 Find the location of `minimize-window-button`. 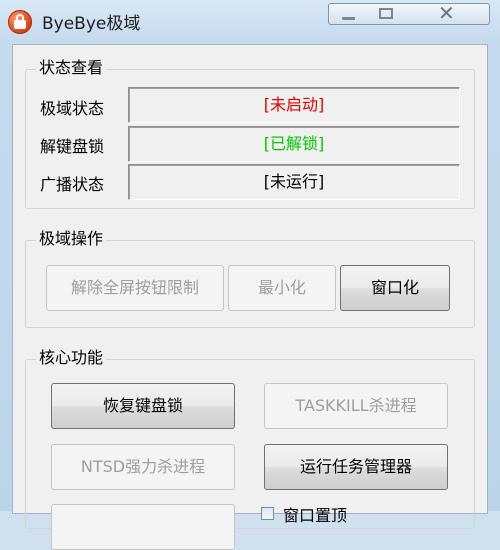

minimize-window-button is located at coordinates (348, 14).